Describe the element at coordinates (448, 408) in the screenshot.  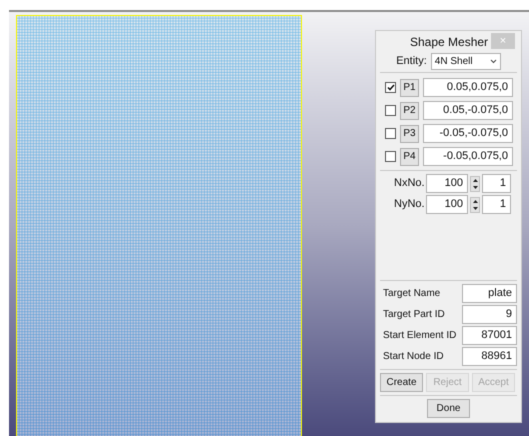
I see `done-button: Done` at that location.